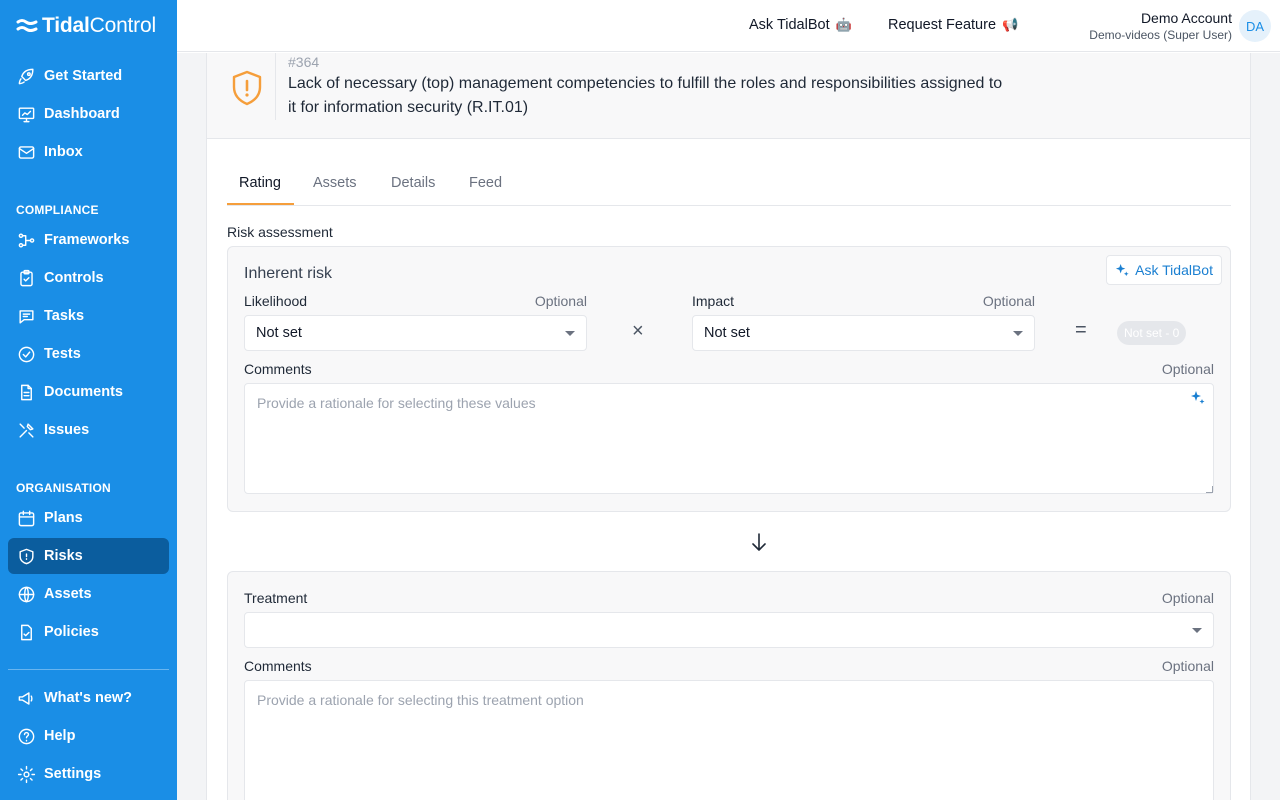 The height and width of the screenshot is (800, 1280). Describe the element at coordinates (1186, 18) in the screenshot. I see `account-name: Demo Account` at that location.